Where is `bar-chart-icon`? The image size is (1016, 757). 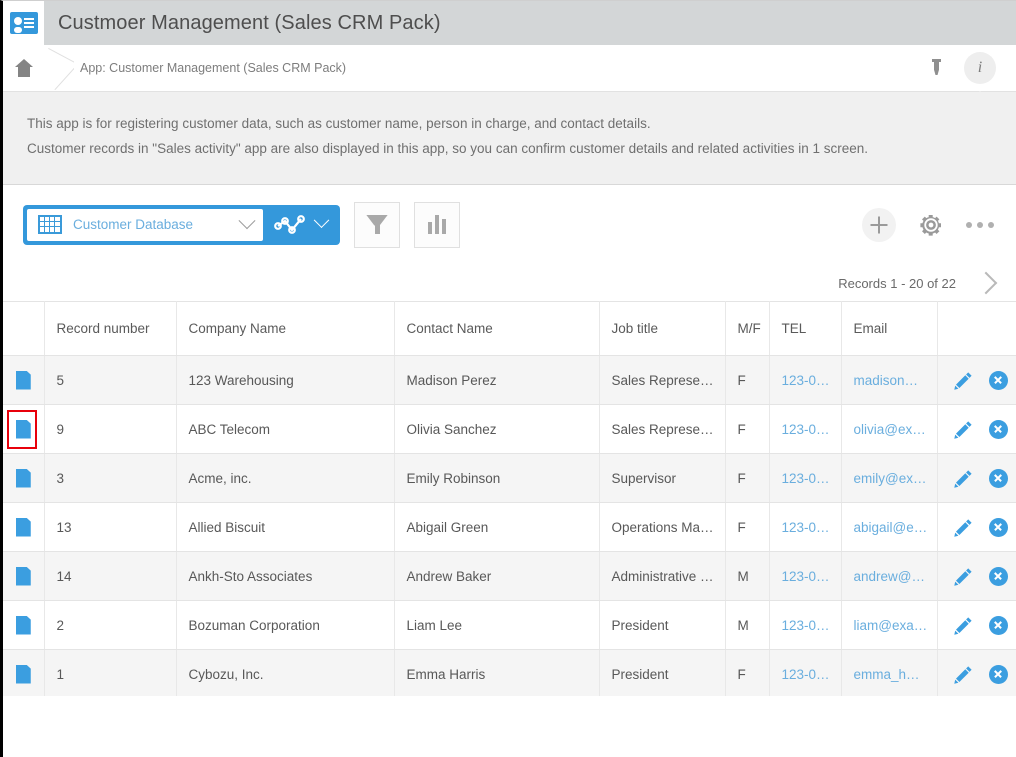 bar-chart-icon is located at coordinates (437, 224).